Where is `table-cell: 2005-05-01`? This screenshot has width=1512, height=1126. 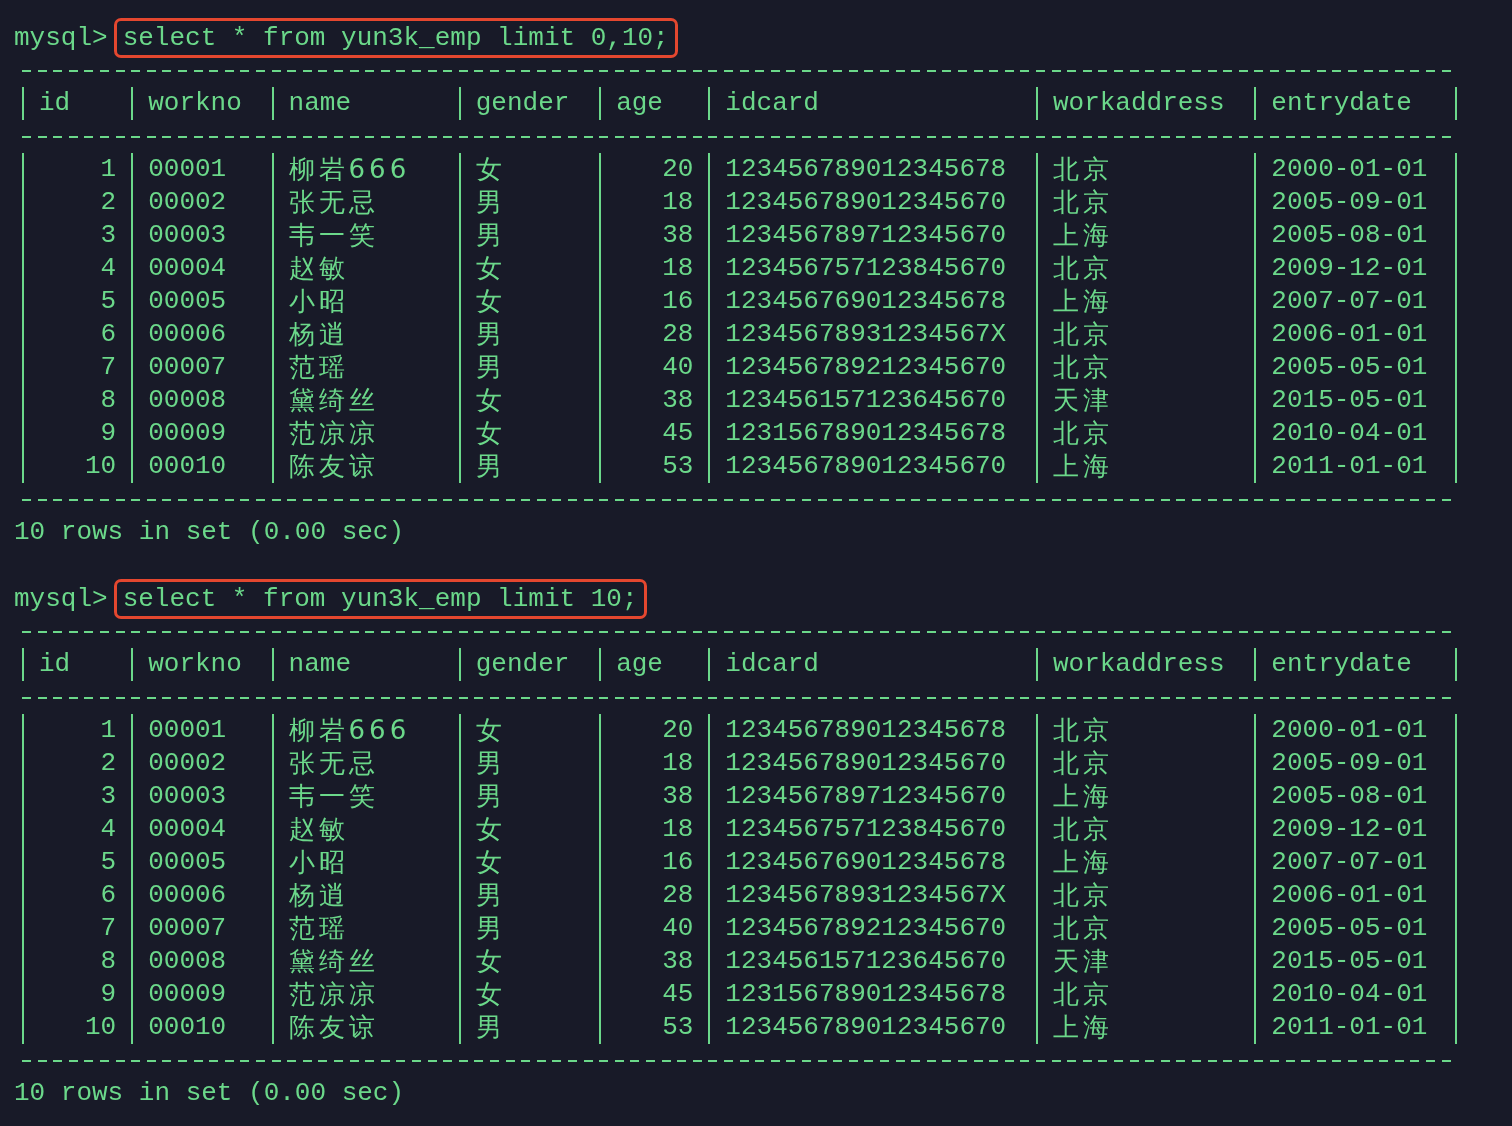 table-cell: 2005-05-01 is located at coordinates (1356, 928).